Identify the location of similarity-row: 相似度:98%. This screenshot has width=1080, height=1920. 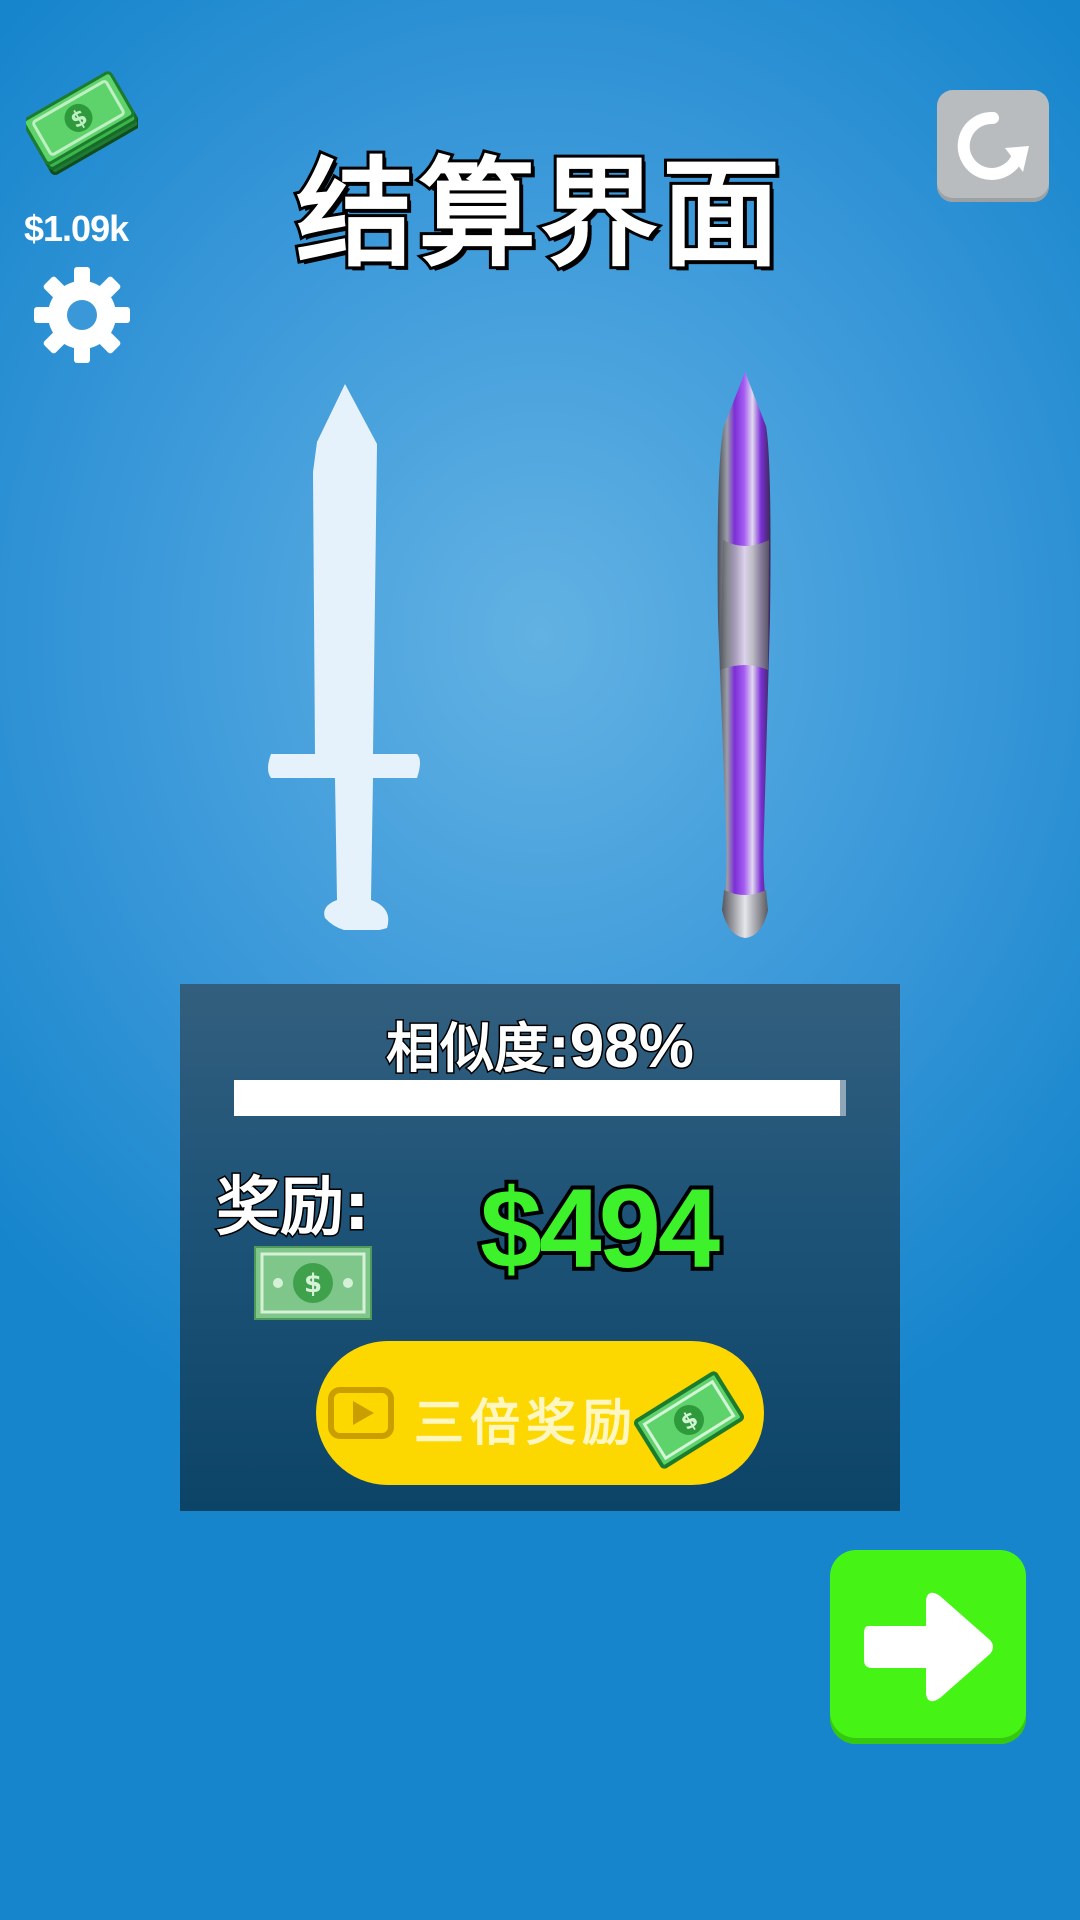
(540, 1043).